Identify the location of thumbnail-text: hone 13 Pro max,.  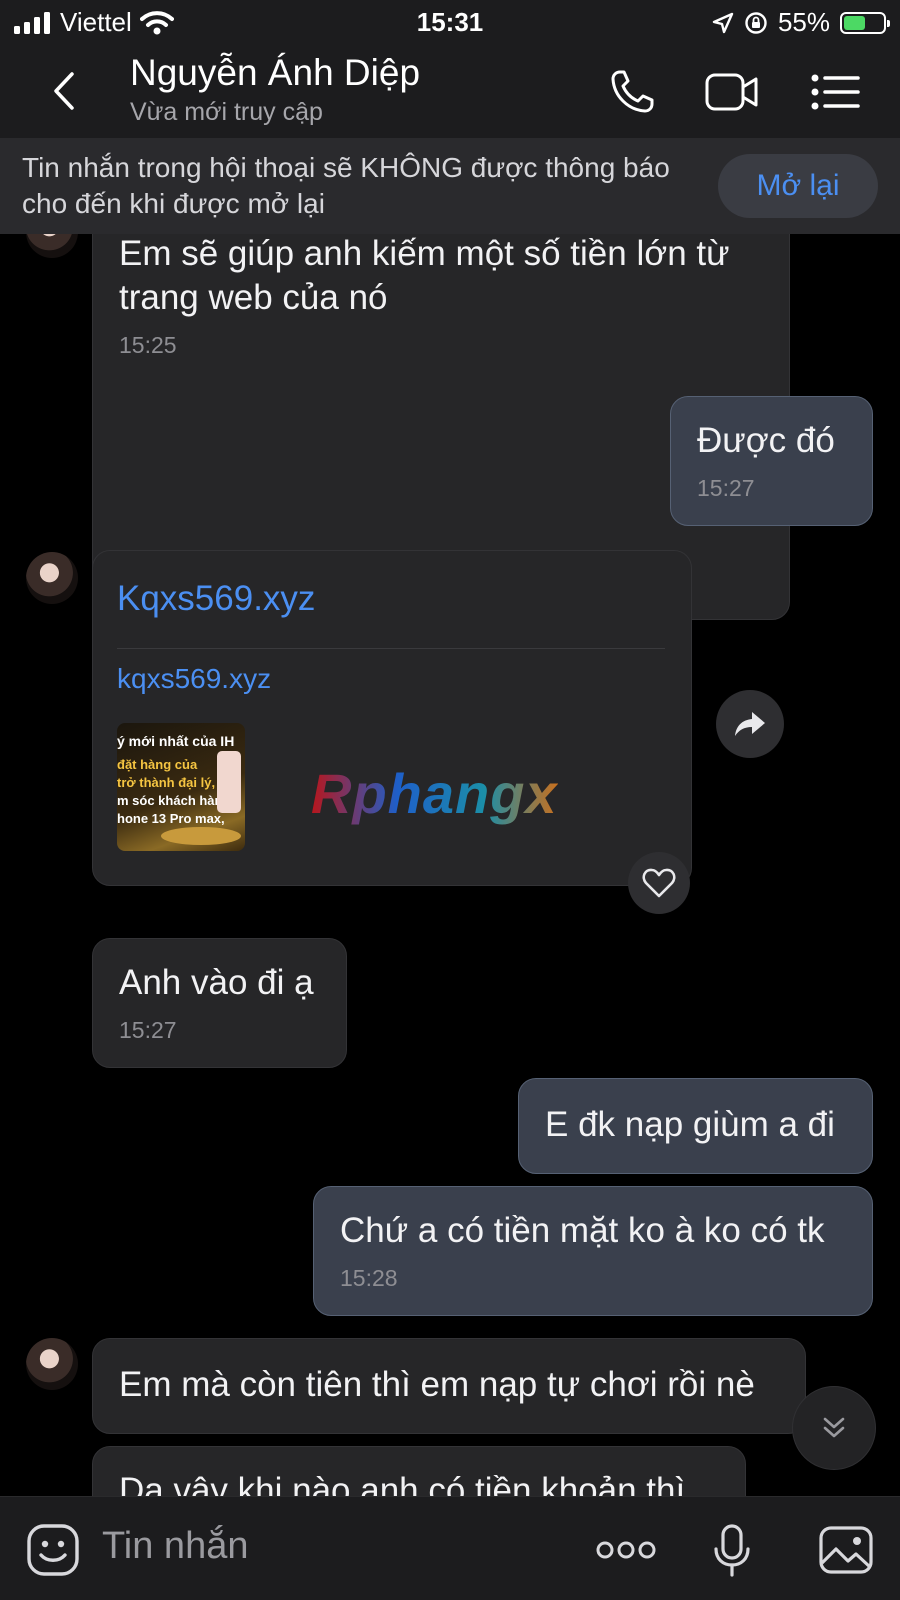
(171, 818).